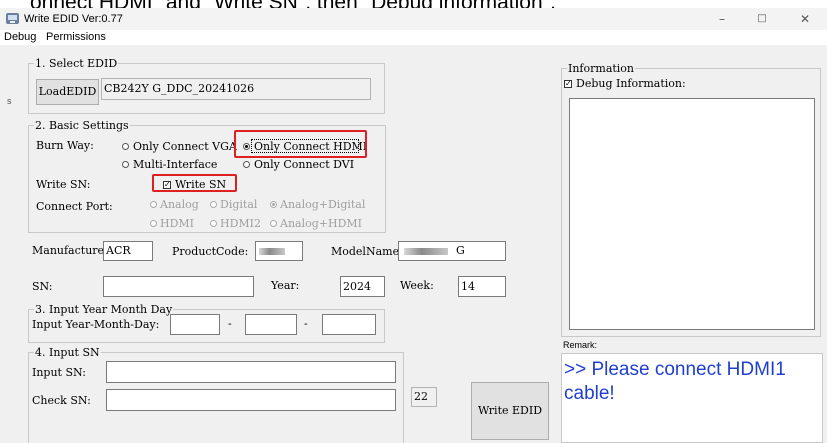 Image resolution: width=827 pixels, height=443 pixels. I want to click on modelname-field: G, so click(452, 251).